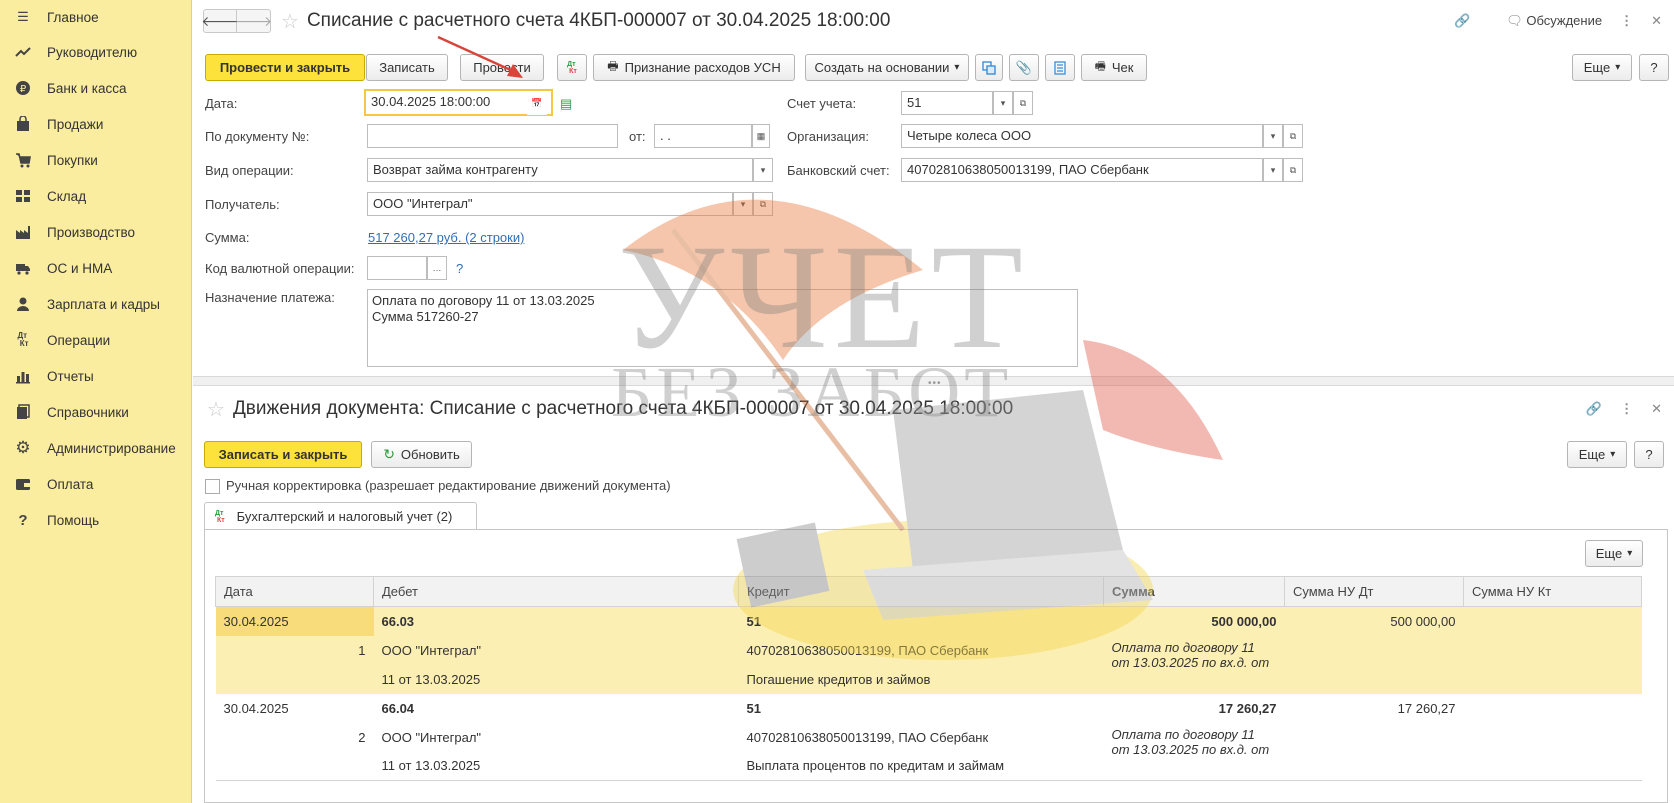 This screenshot has width=1674, height=803. What do you see at coordinates (253, 21) in the screenshot?
I see `forward-button: 🡒` at bounding box center [253, 21].